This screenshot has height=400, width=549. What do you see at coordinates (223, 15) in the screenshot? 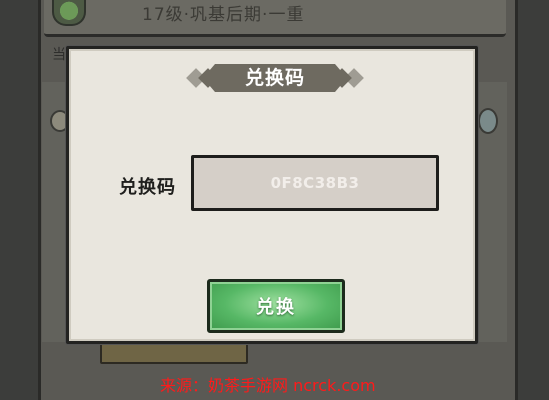
I see `realm-banner-text: 17级·巩基后期·一重` at bounding box center [223, 15].